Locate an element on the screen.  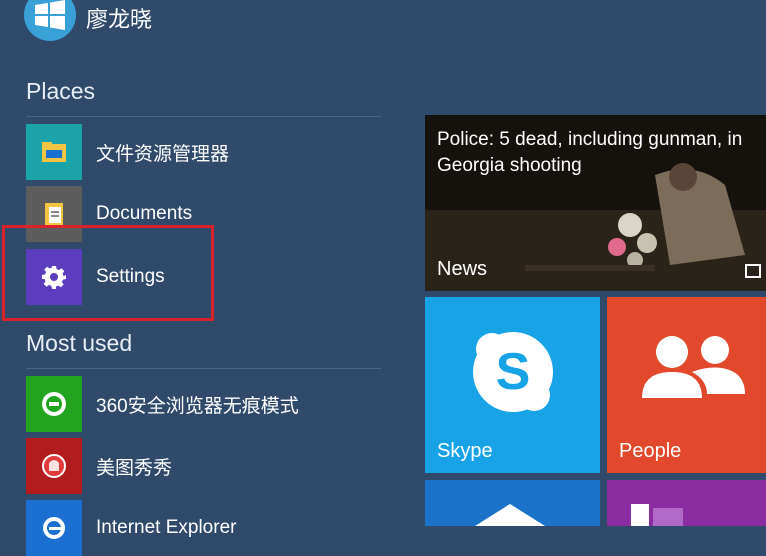
places-item-label: Documents is located at coordinates (144, 213).